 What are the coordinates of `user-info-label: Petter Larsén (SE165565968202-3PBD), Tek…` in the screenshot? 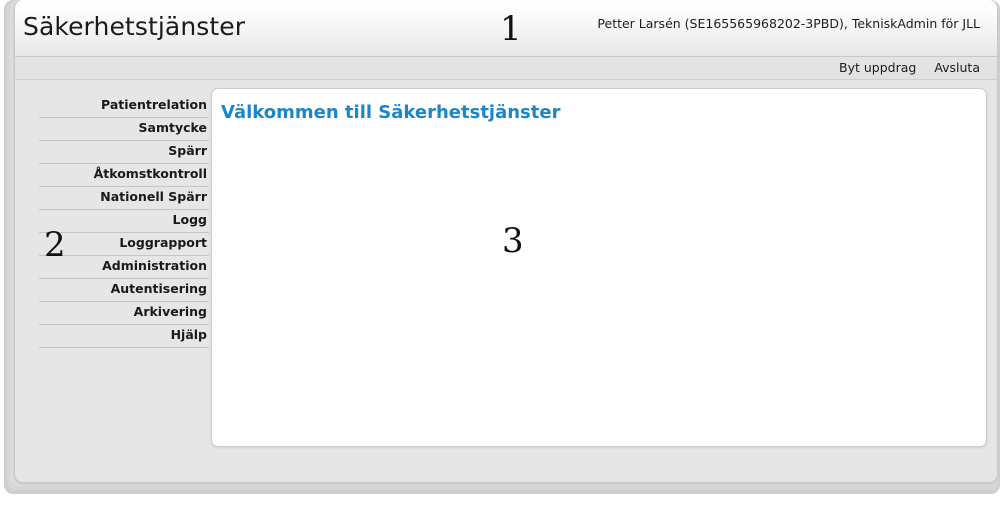 It's located at (788, 23).